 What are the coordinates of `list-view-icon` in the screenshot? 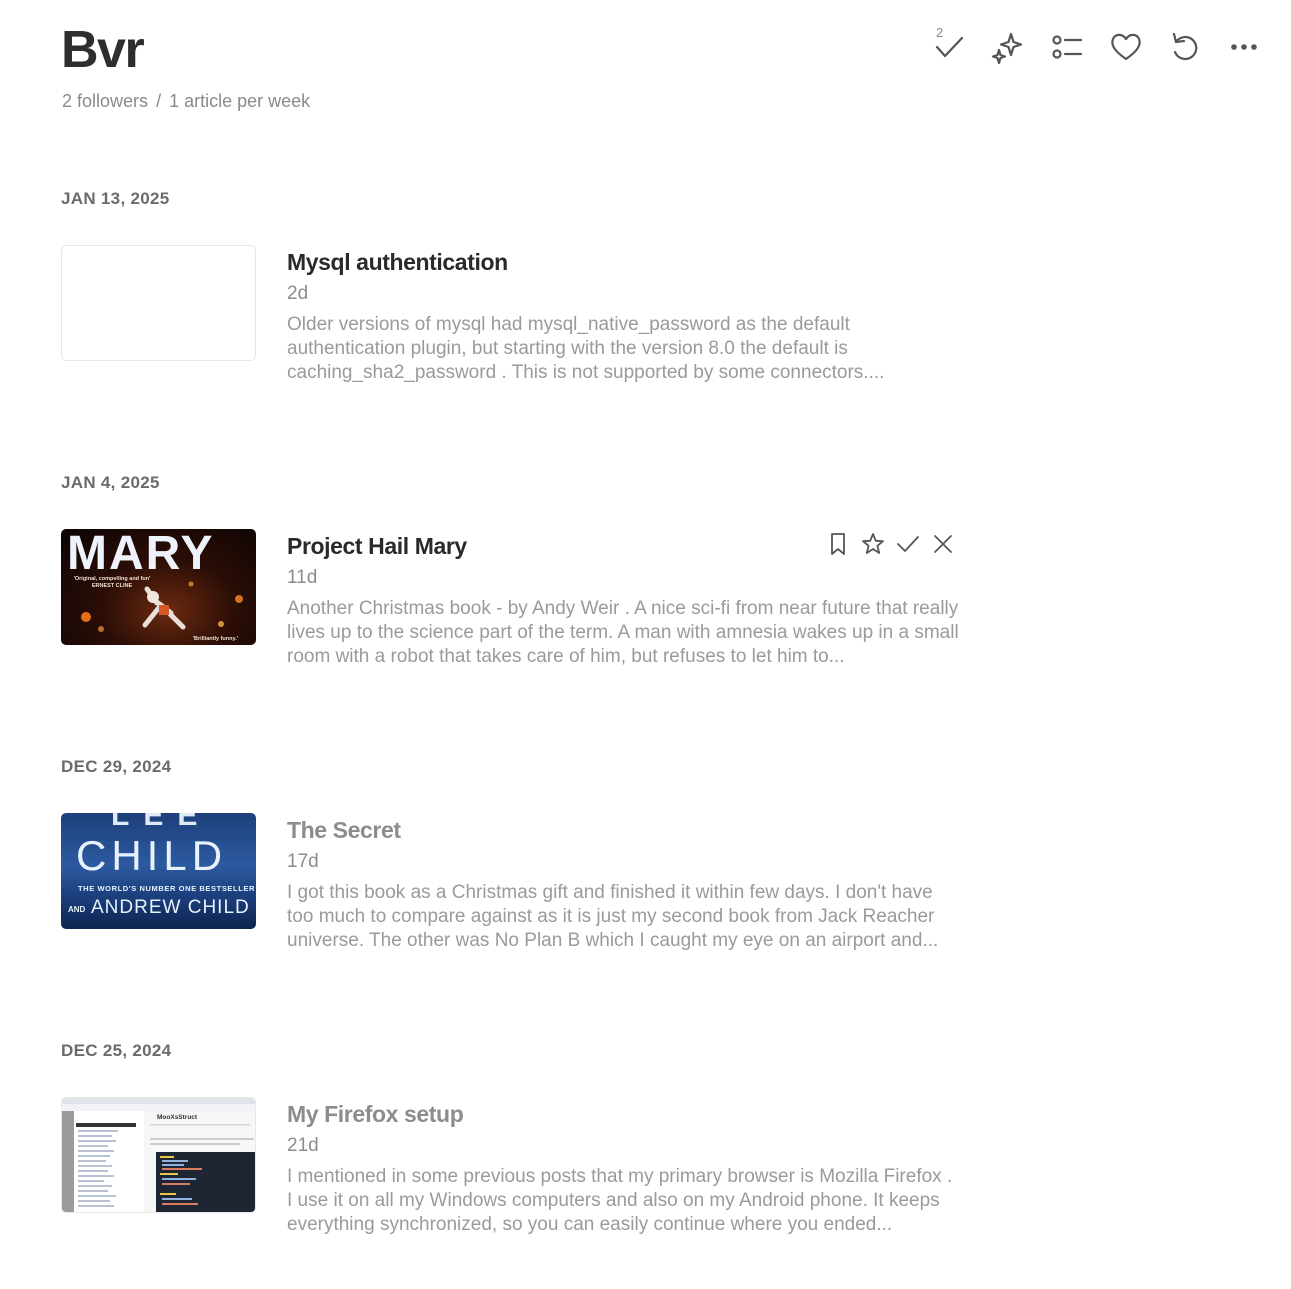 It's located at (1067, 47).